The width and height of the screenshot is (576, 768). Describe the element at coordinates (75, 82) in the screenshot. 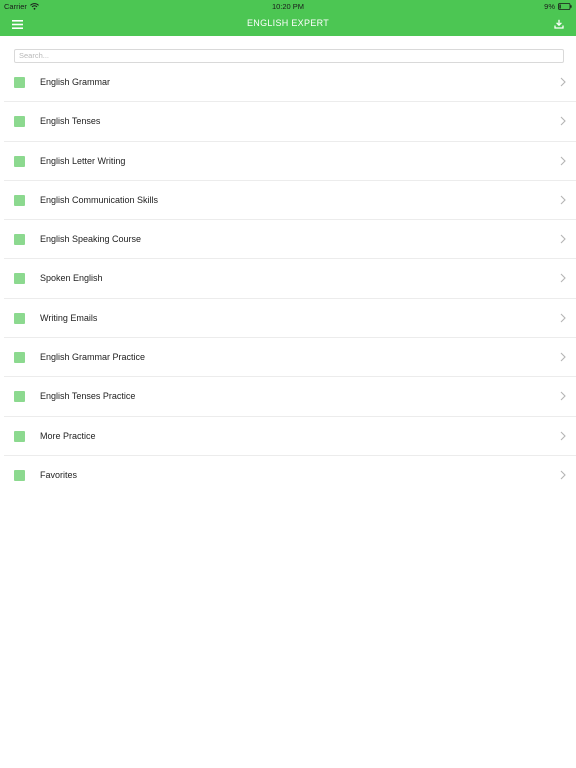

I see `item-label: English Grammar` at that location.